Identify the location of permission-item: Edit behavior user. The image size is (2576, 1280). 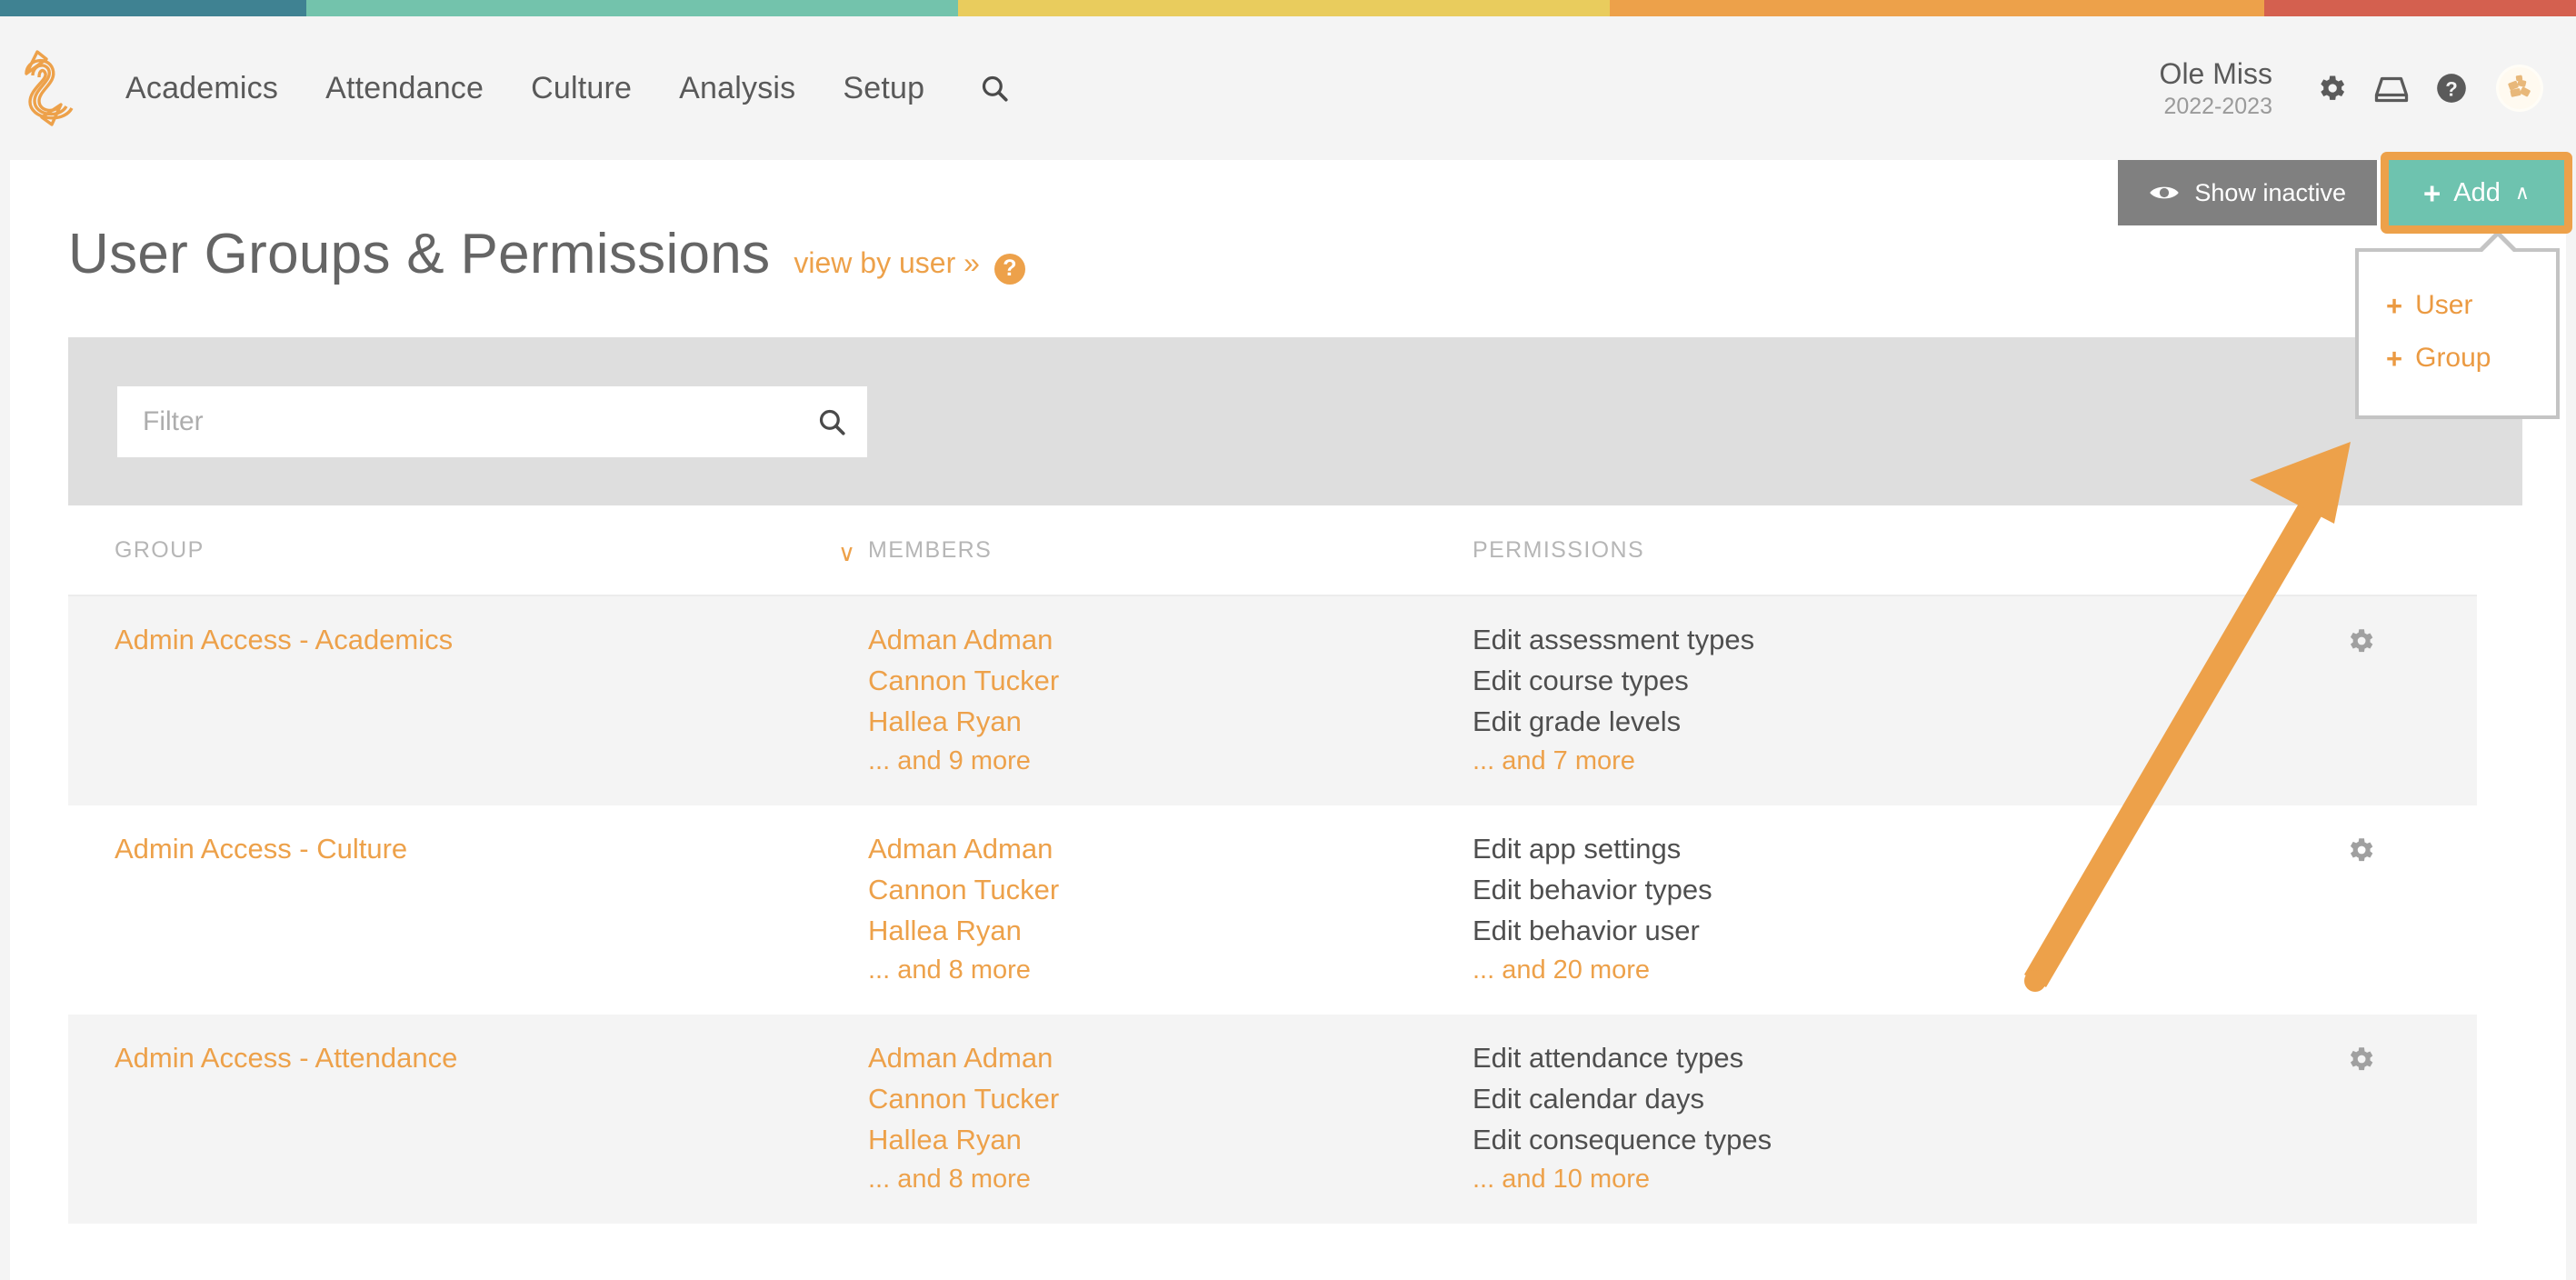
(1586, 930).